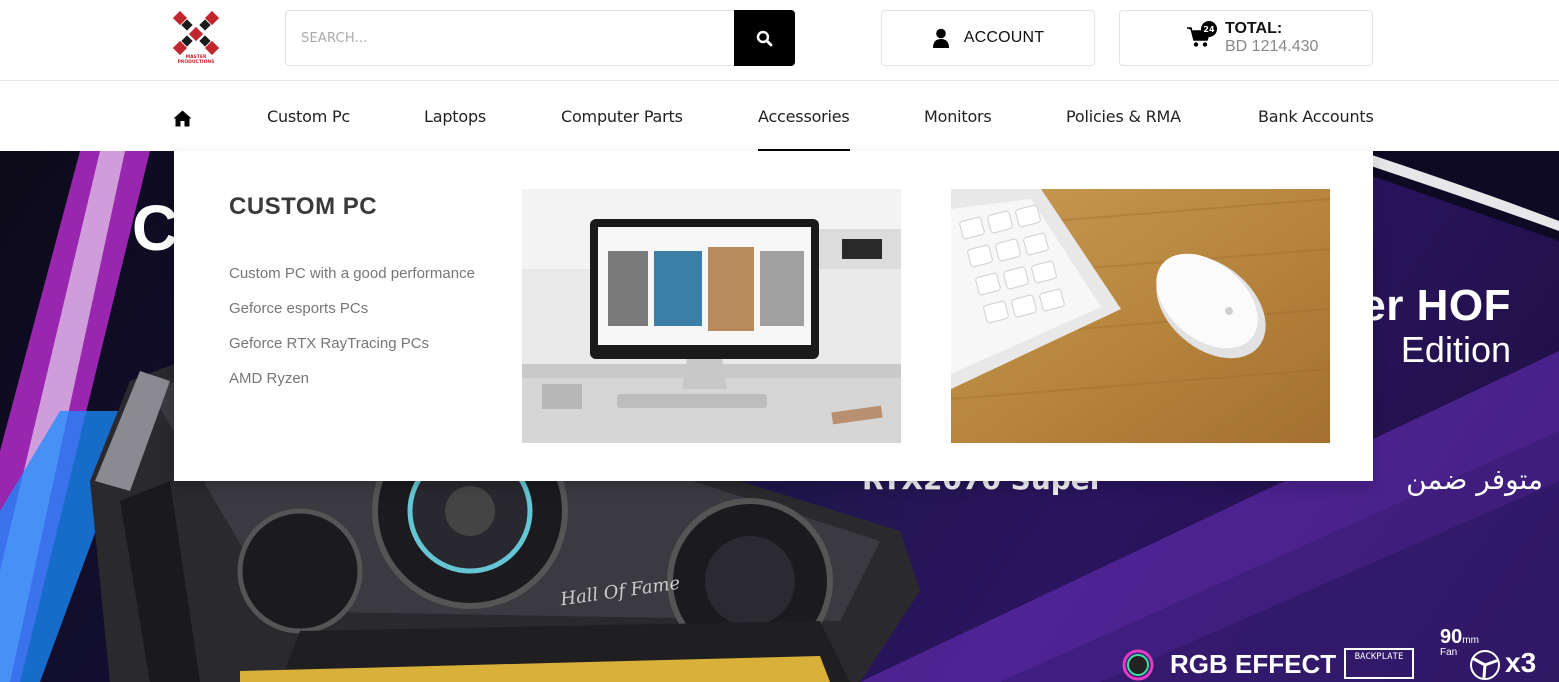 This screenshot has height=682, width=1559. I want to click on search-bar, so click(540, 38).